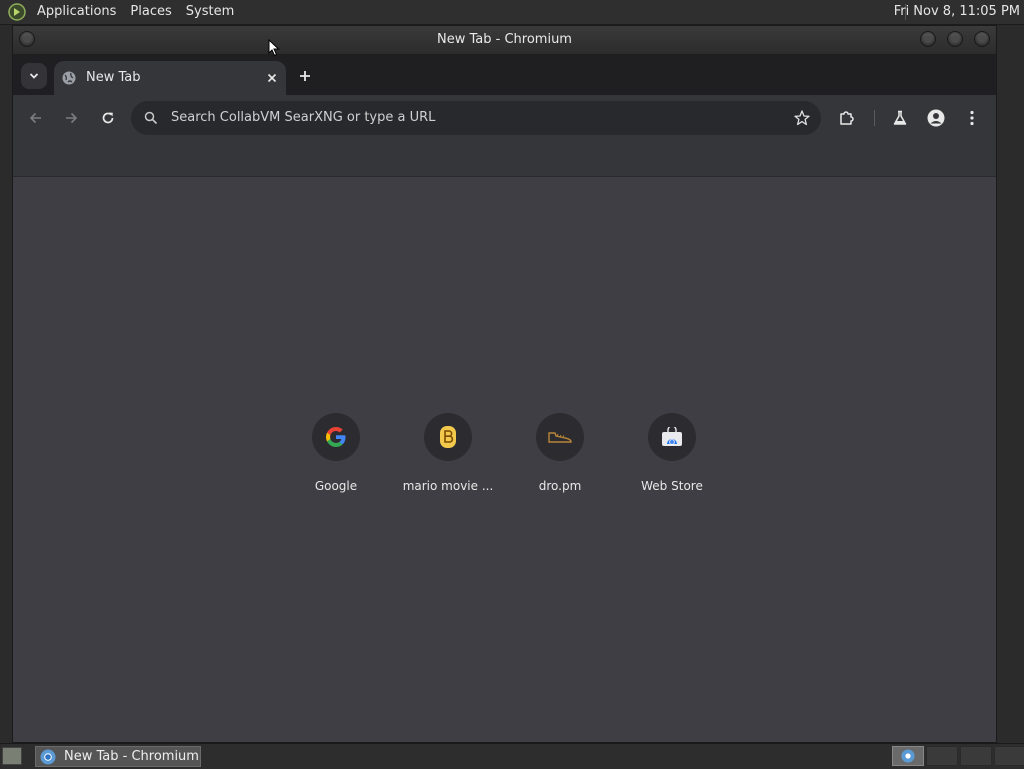 This screenshot has height=769, width=1024. I want to click on omnibox-placeholder: Search CollabVM SearXNG or type a URL, so click(303, 117).